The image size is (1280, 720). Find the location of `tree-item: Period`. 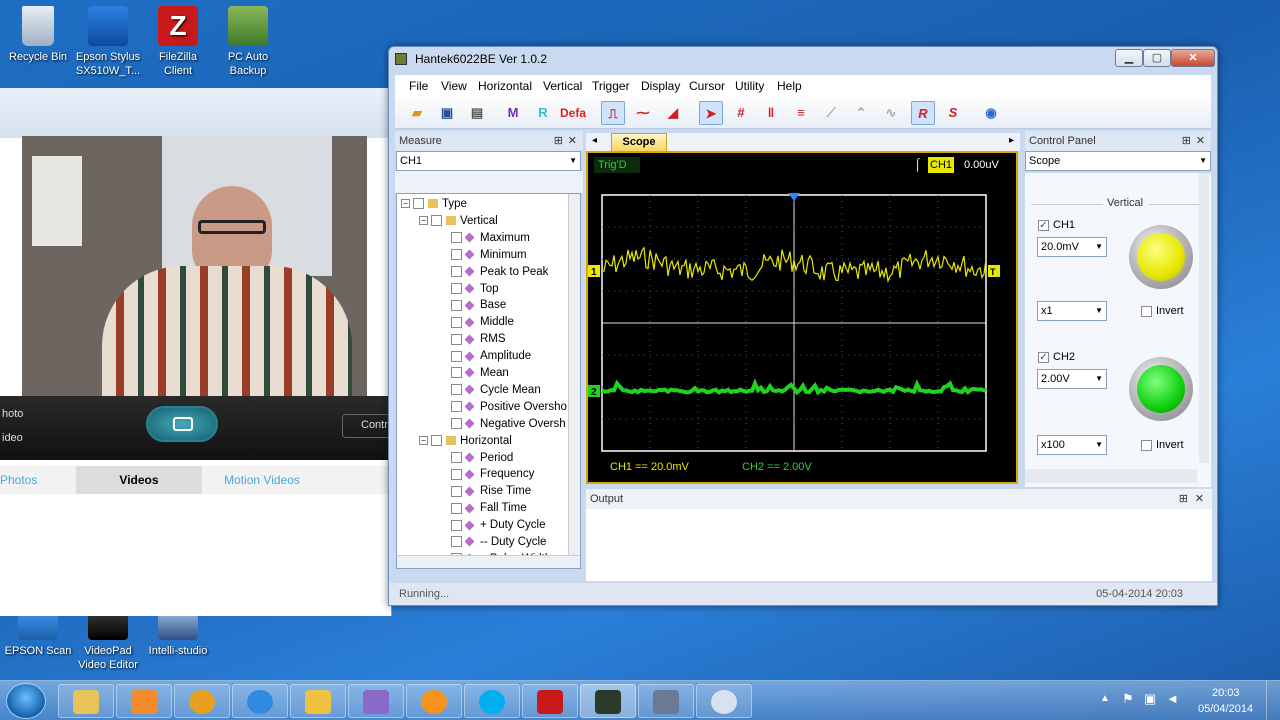

tree-item: Period is located at coordinates (482, 458).